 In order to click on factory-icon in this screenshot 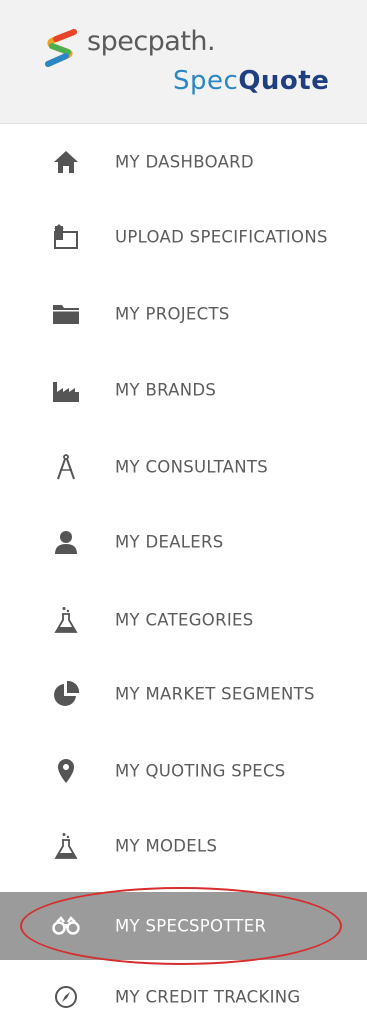, I will do `click(66, 390)`.